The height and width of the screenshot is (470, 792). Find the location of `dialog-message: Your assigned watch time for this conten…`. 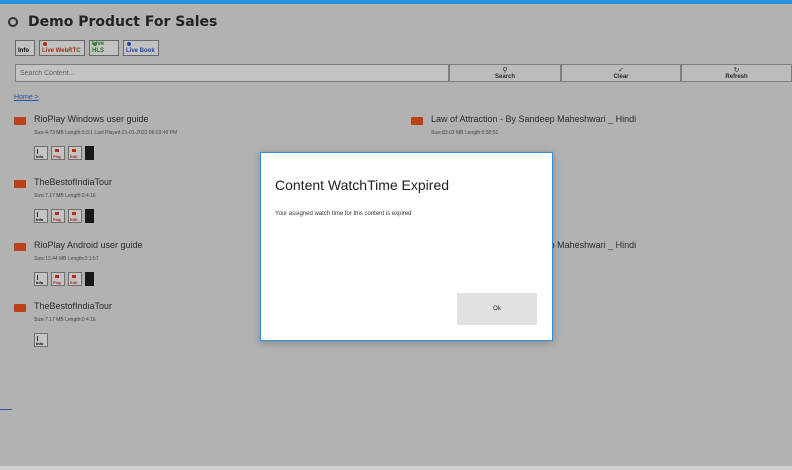

dialog-message: Your assigned watch time for this conten… is located at coordinates (343, 214).